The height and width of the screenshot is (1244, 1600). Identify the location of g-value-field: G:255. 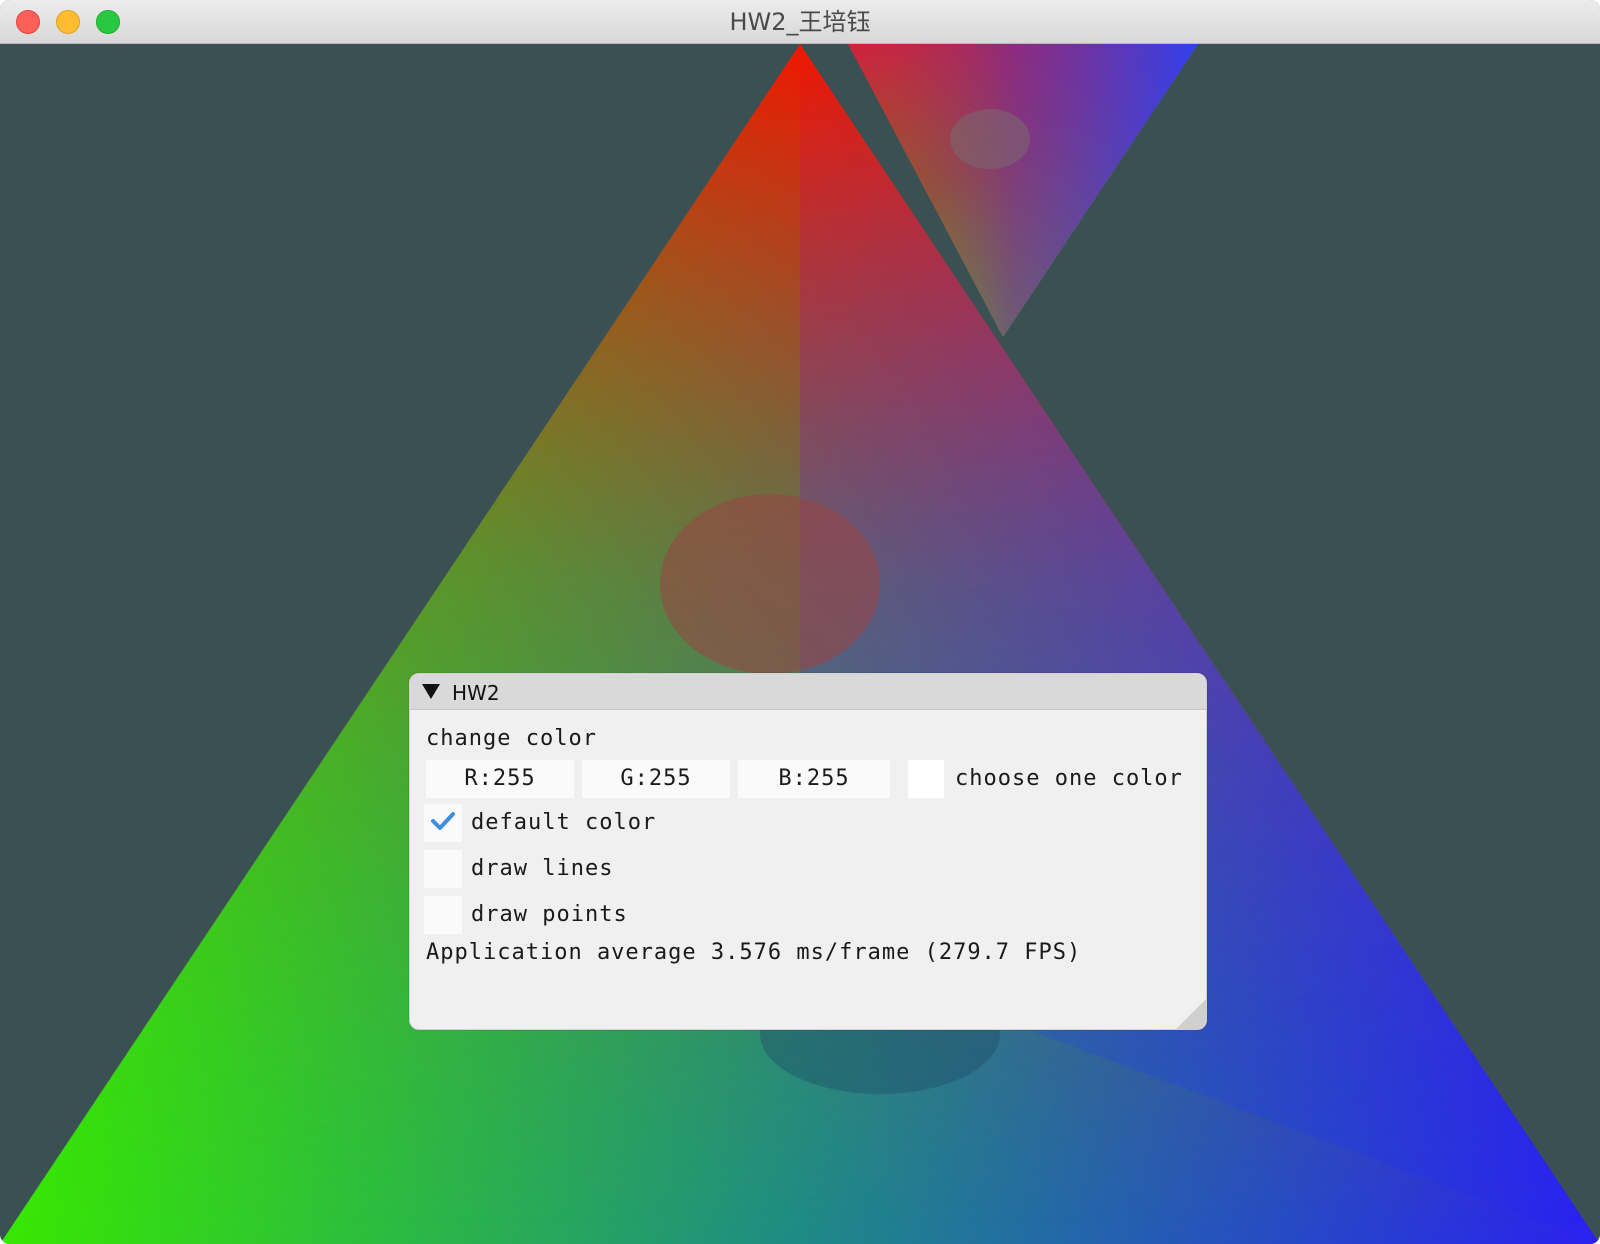
(656, 779).